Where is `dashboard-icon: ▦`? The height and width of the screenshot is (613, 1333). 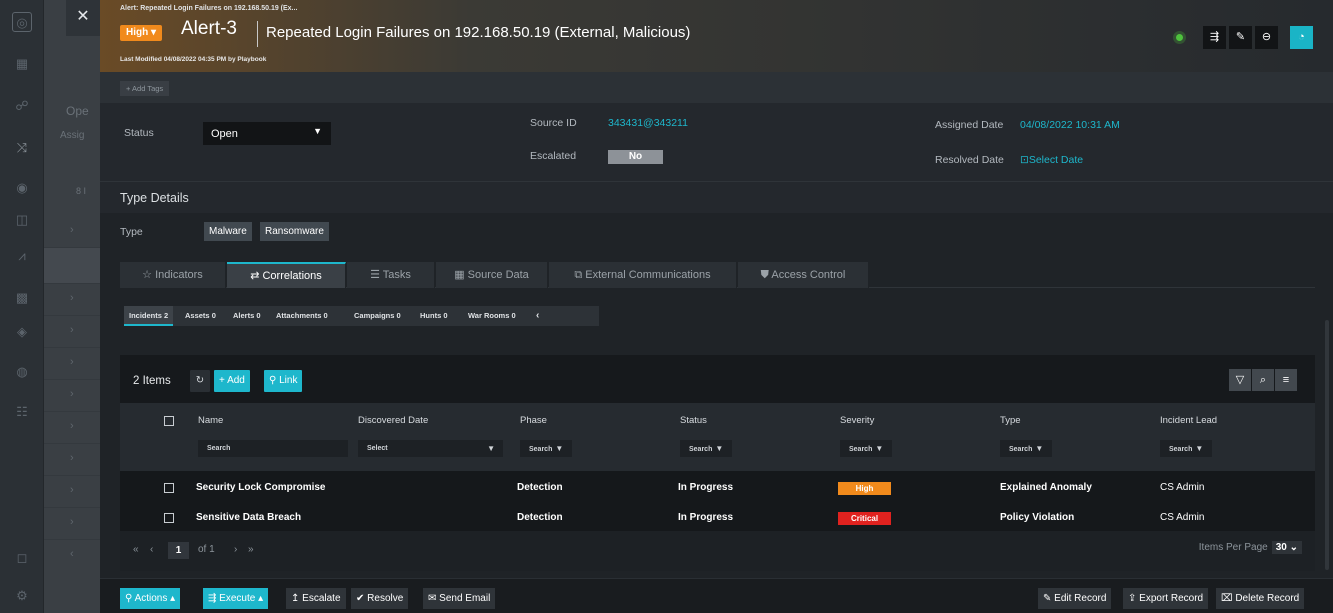
dashboard-icon: ▦ is located at coordinates (22, 64).